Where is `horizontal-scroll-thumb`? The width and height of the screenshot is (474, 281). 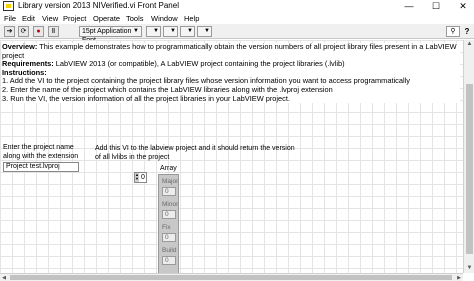 horizontal-scroll-thumb is located at coordinates (231, 277).